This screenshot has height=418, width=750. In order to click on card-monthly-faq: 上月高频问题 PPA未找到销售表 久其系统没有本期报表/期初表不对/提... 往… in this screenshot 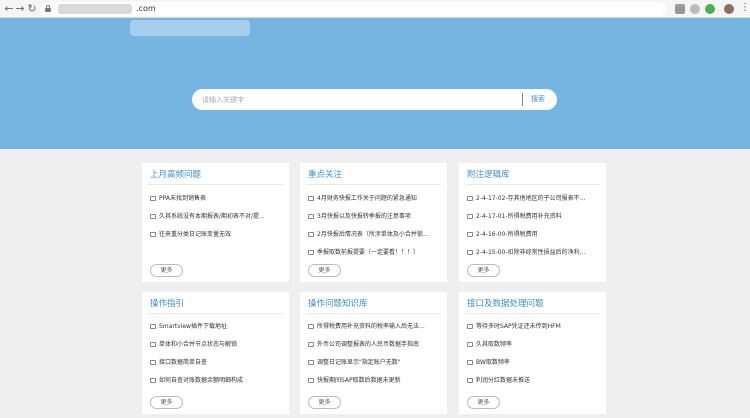, I will do `click(215, 222)`.